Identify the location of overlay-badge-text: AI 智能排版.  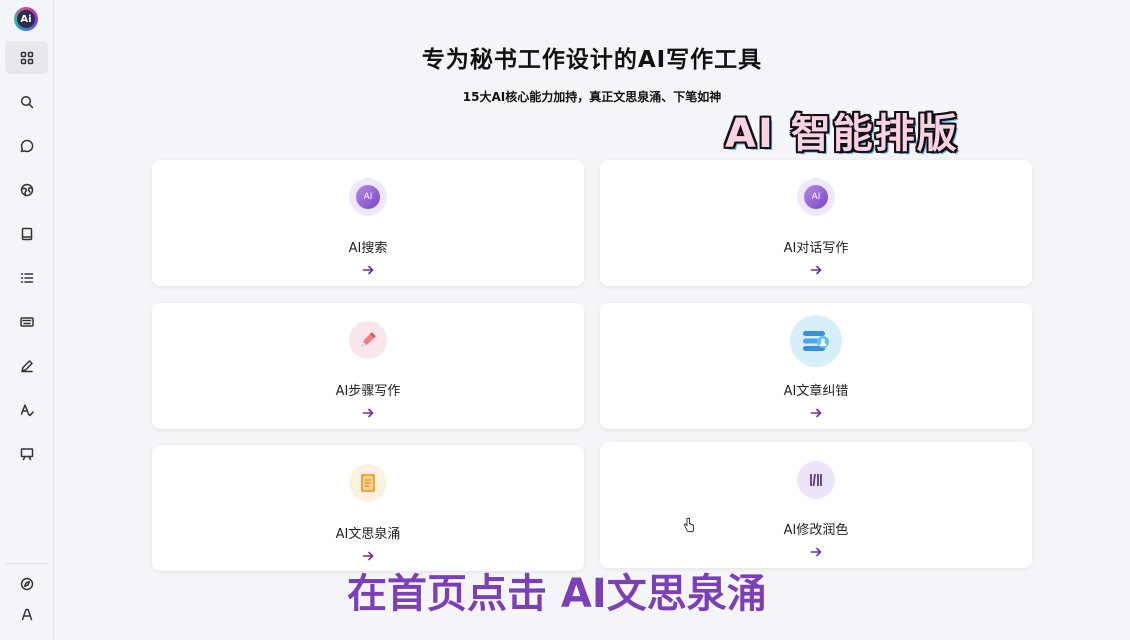
(842, 134).